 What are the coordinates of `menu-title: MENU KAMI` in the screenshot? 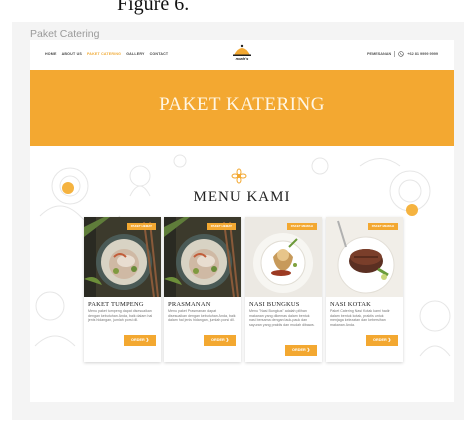 It's located at (242, 197).